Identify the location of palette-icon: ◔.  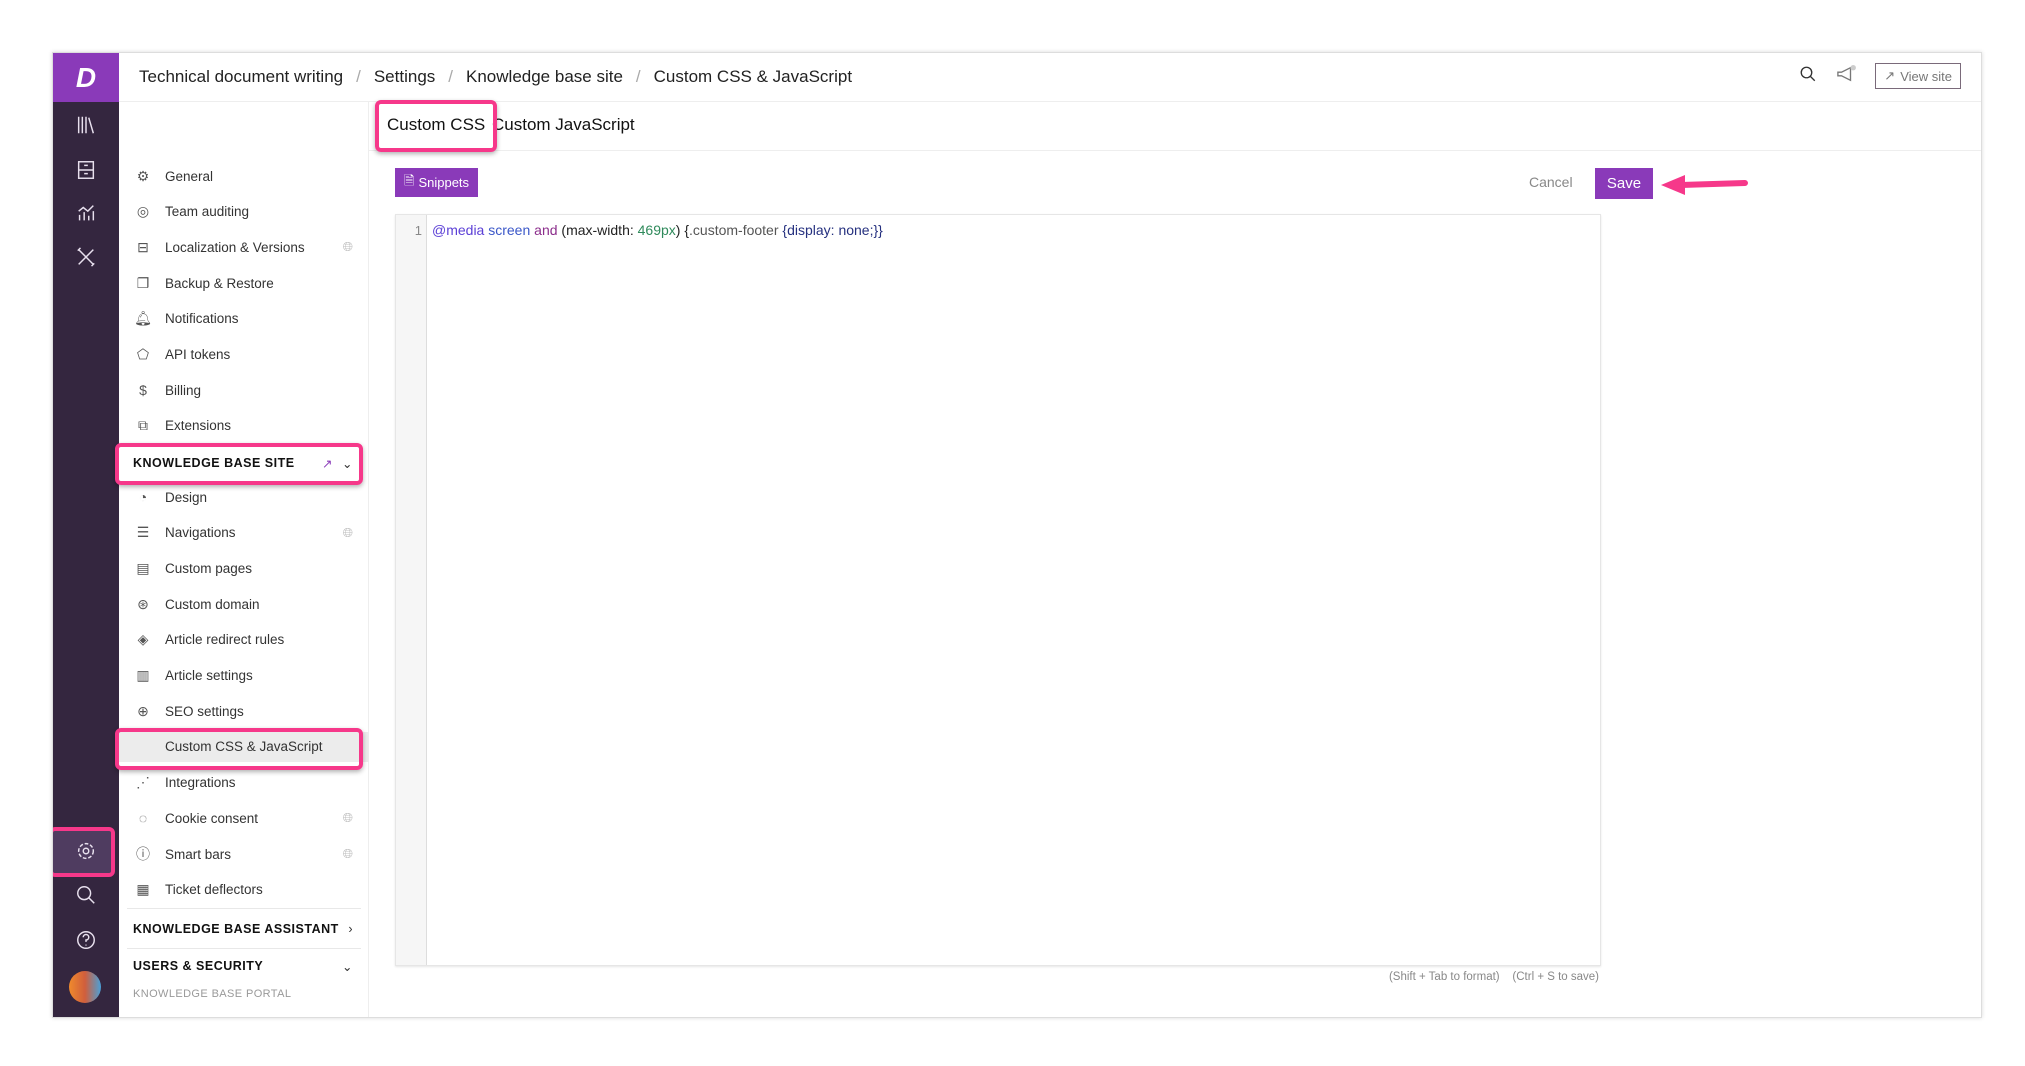
(143, 497).